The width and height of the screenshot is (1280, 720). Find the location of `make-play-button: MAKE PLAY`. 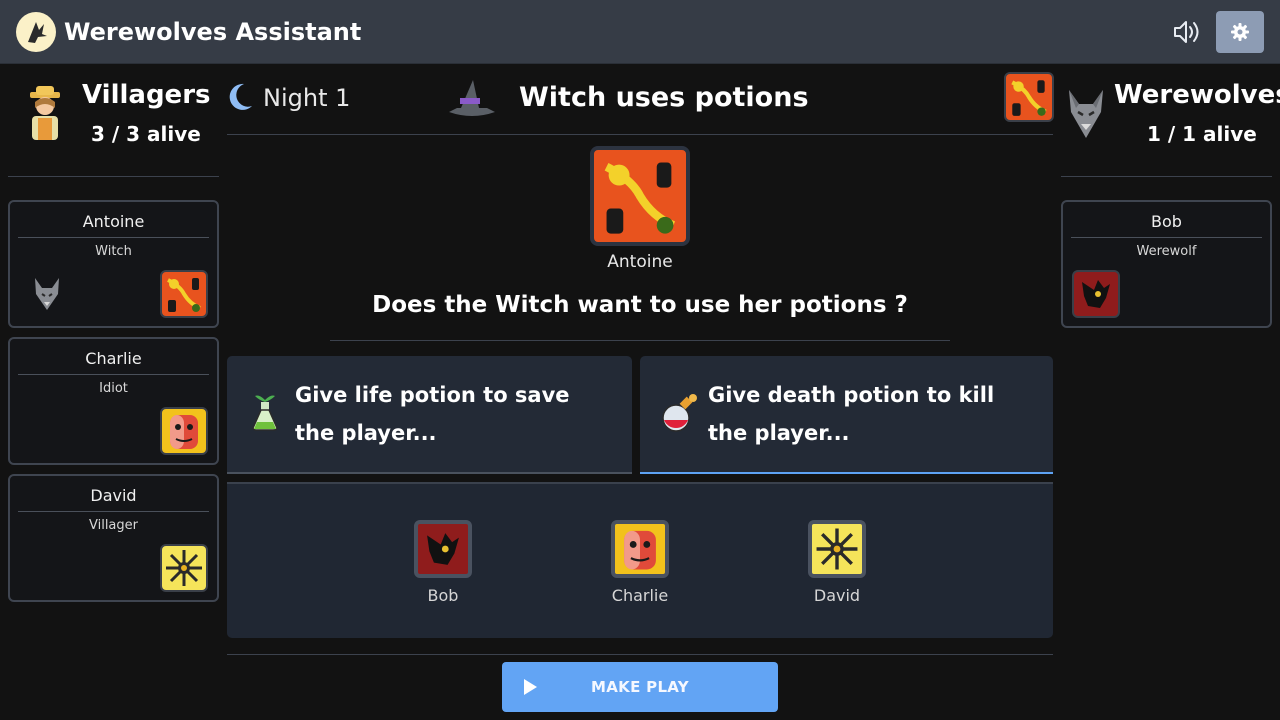

make-play-button: MAKE PLAY is located at coordinates (640, 687).